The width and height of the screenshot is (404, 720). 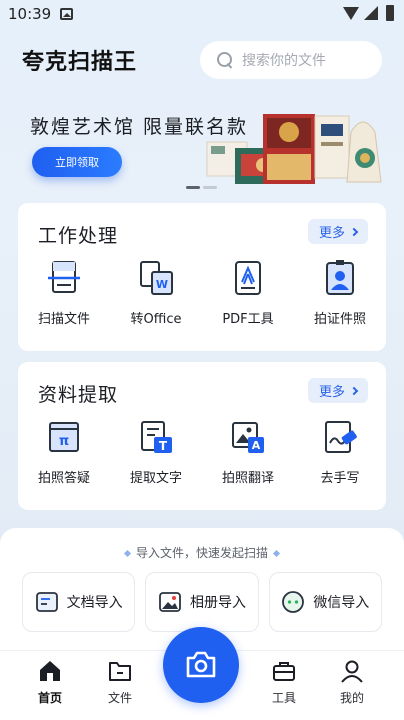 I want to click on extract-more-label: 更多, so click(x=331, y=392).